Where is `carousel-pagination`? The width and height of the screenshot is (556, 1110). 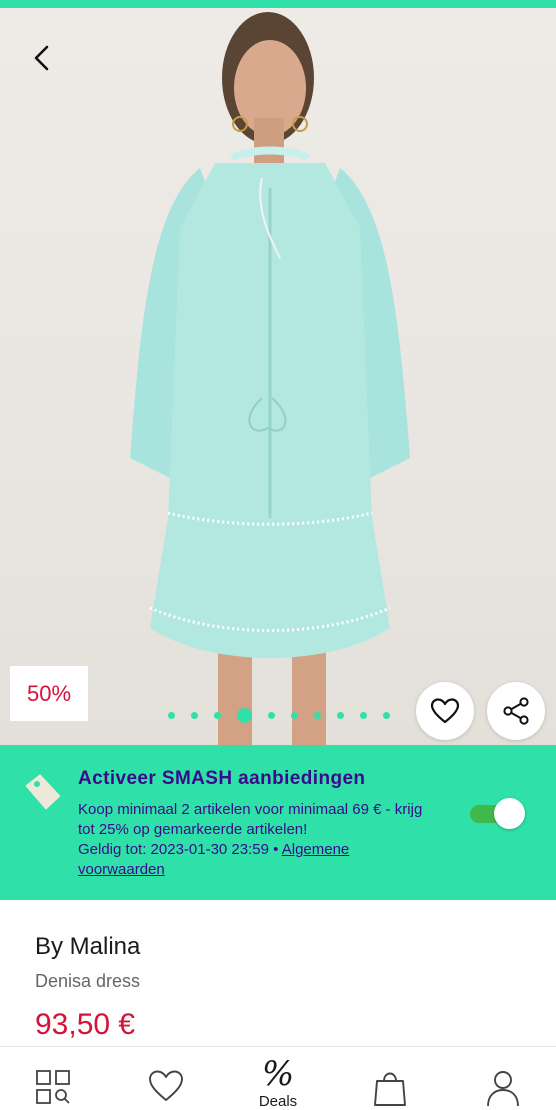 carousel-pagination is located at coordinates (287, 715).